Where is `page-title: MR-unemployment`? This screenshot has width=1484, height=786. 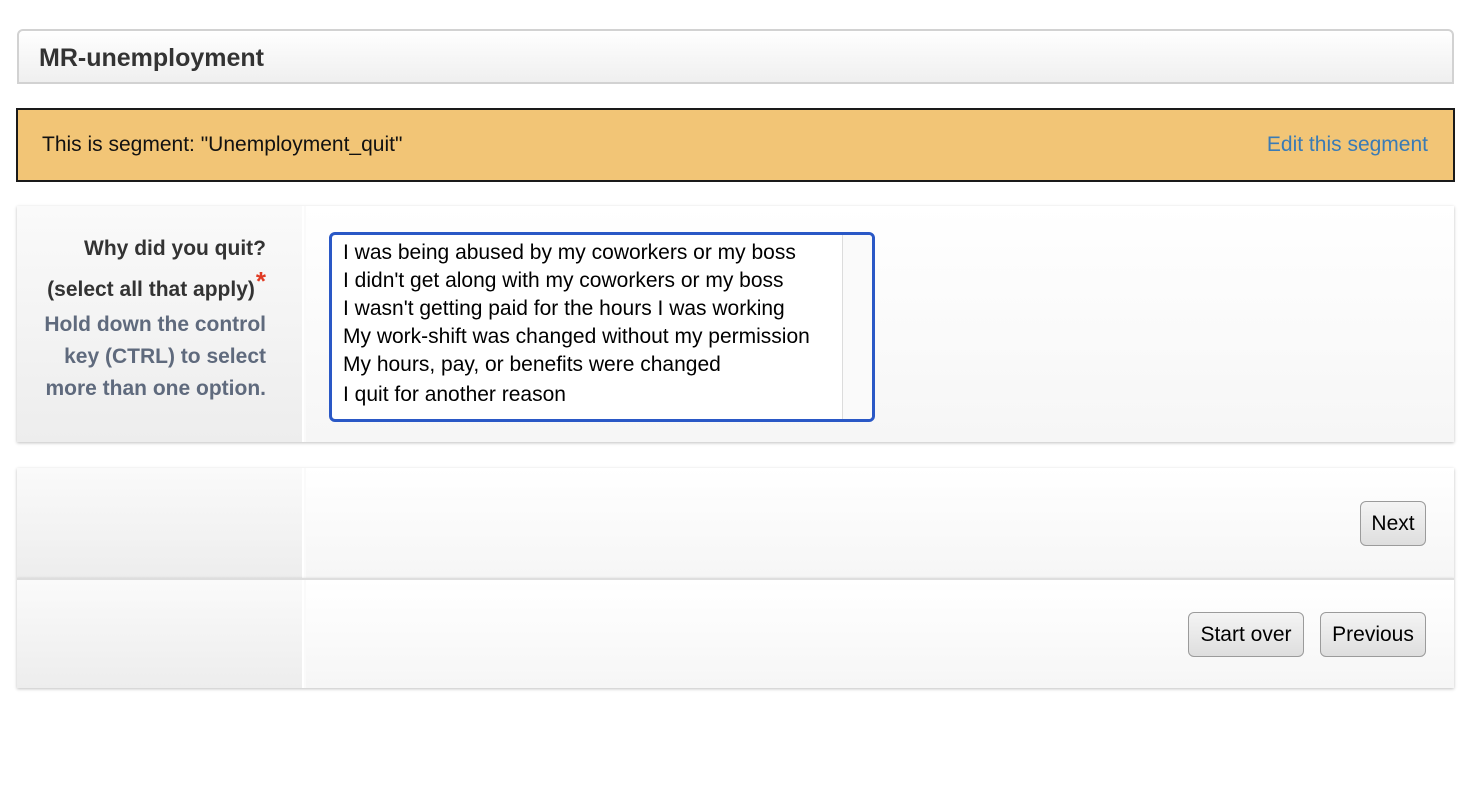
page-title: MR-unemployment is located at coordinates (151, 58).